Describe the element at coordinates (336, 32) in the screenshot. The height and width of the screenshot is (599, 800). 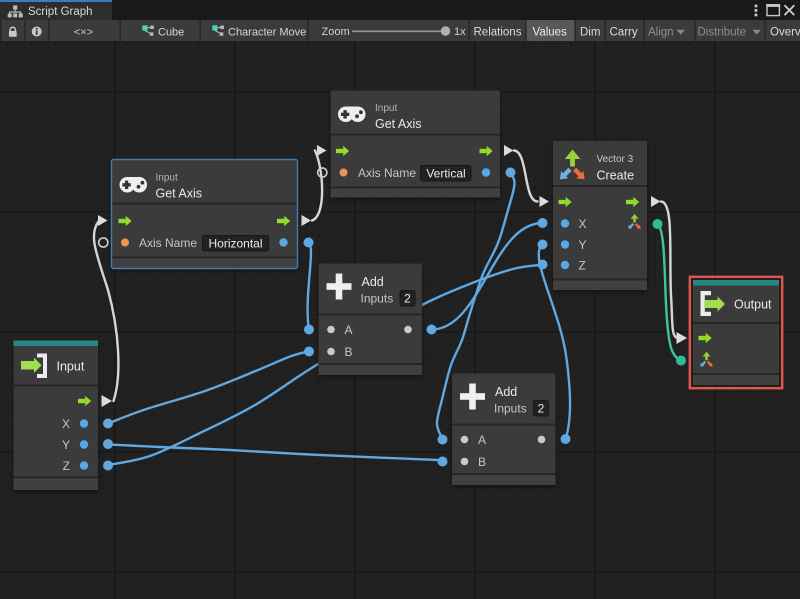
I see `svg-text: Zoom` at that location.